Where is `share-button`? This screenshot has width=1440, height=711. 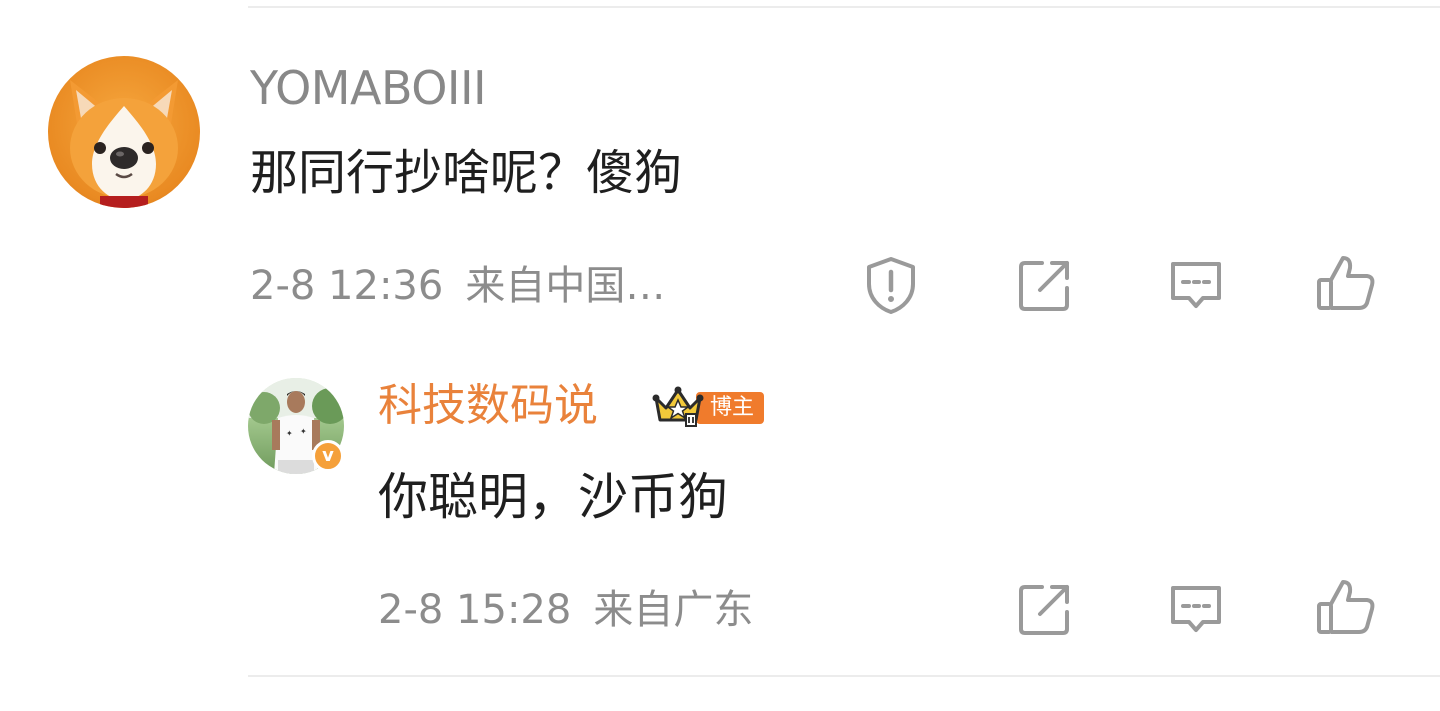 share-button is located at coordinates (1045, 285).